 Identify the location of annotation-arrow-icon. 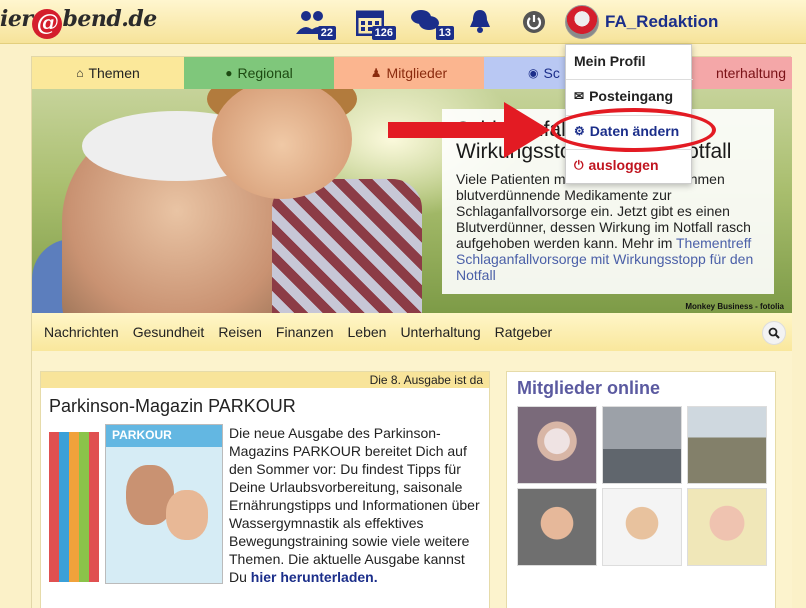
(469, 130).